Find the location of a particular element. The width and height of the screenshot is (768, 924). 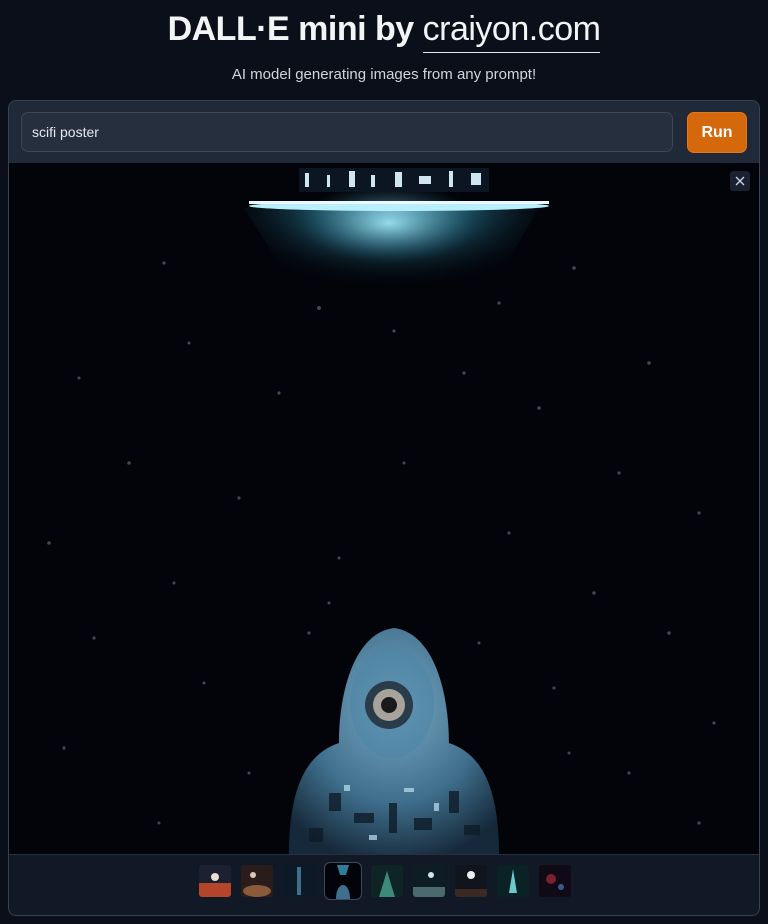

thumbnail-gallery is located at coordinates (384, 884).